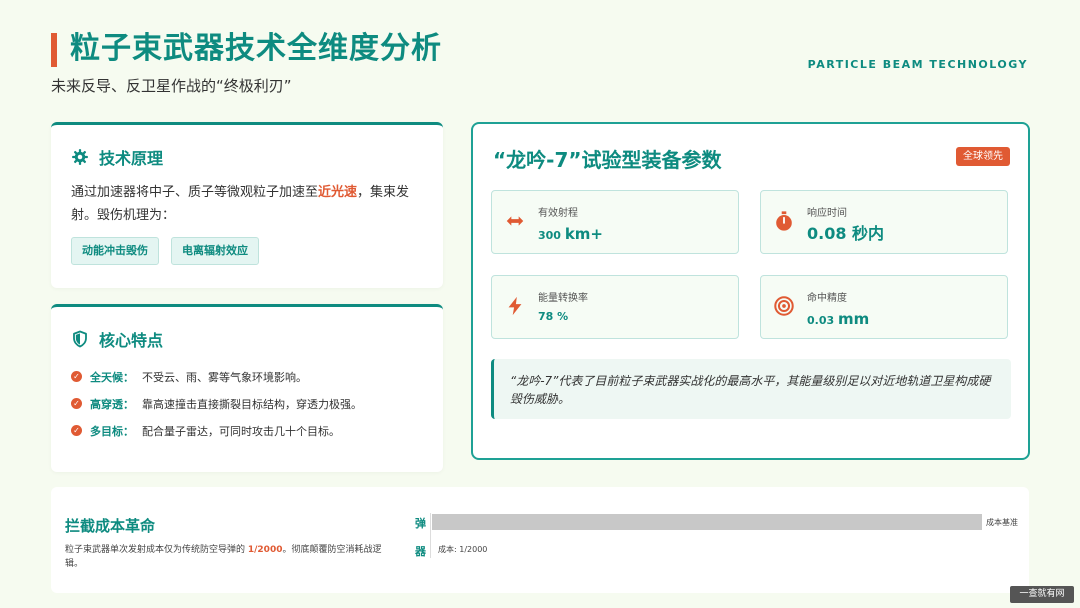  I want to click on metric-value: 300 km+, so click(570, 234).